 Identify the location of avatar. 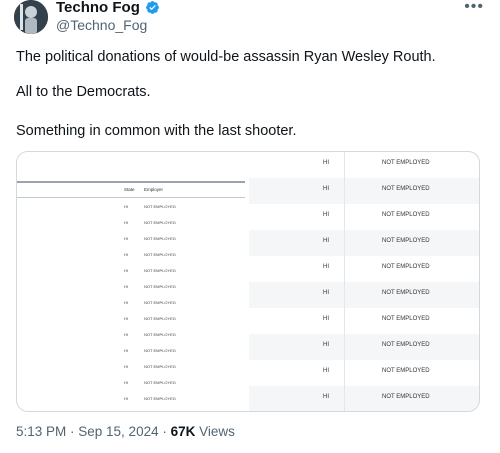
(31, 17).